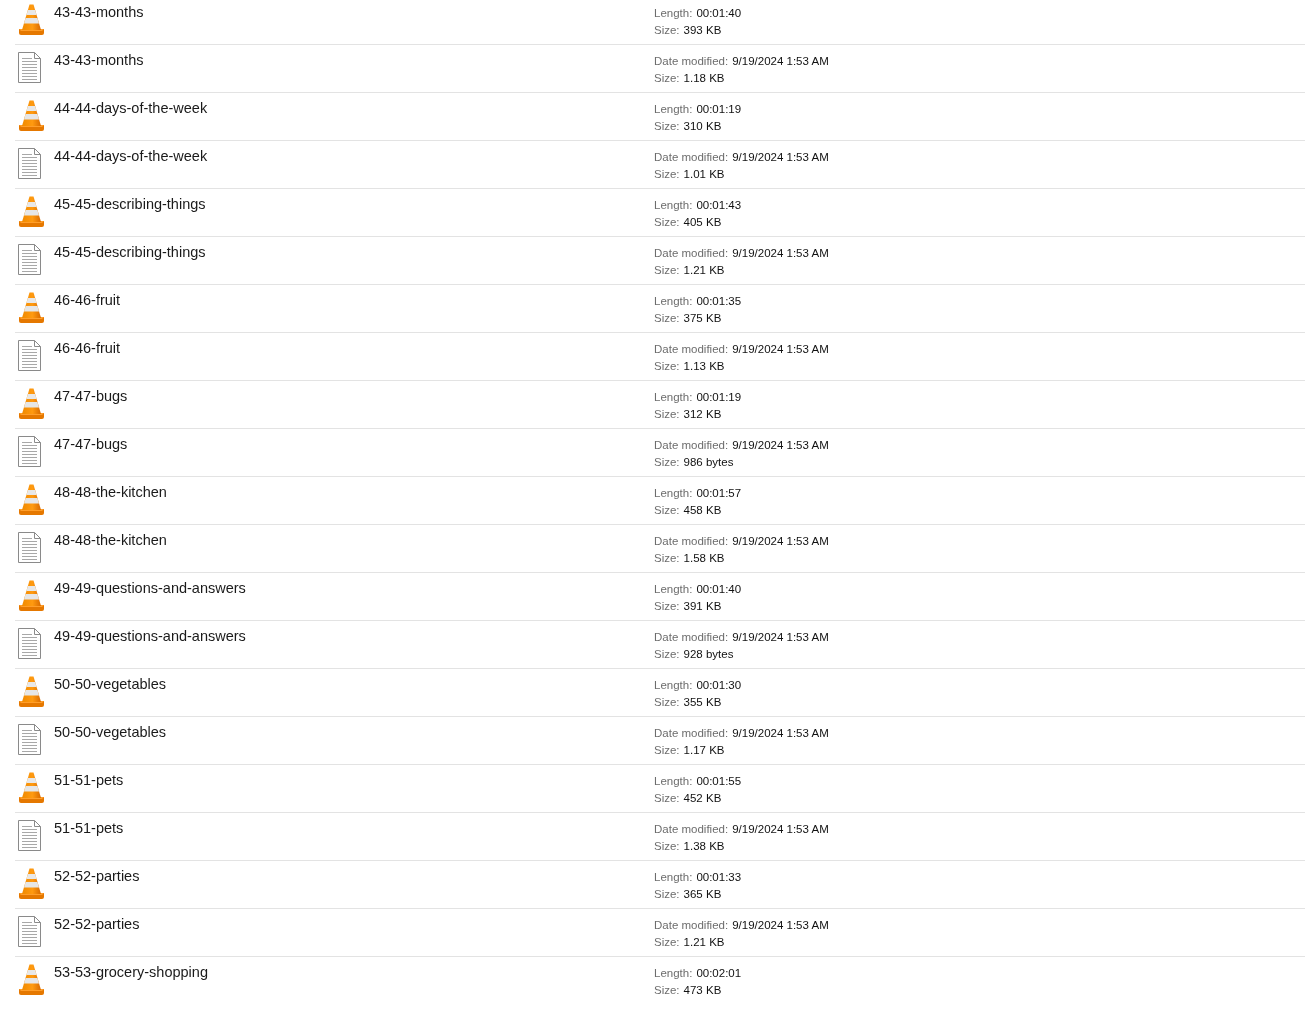 The height and width of the screenshot is (1023, 1305). I want to click on detail-value: 452 KB, so click(702, 798).